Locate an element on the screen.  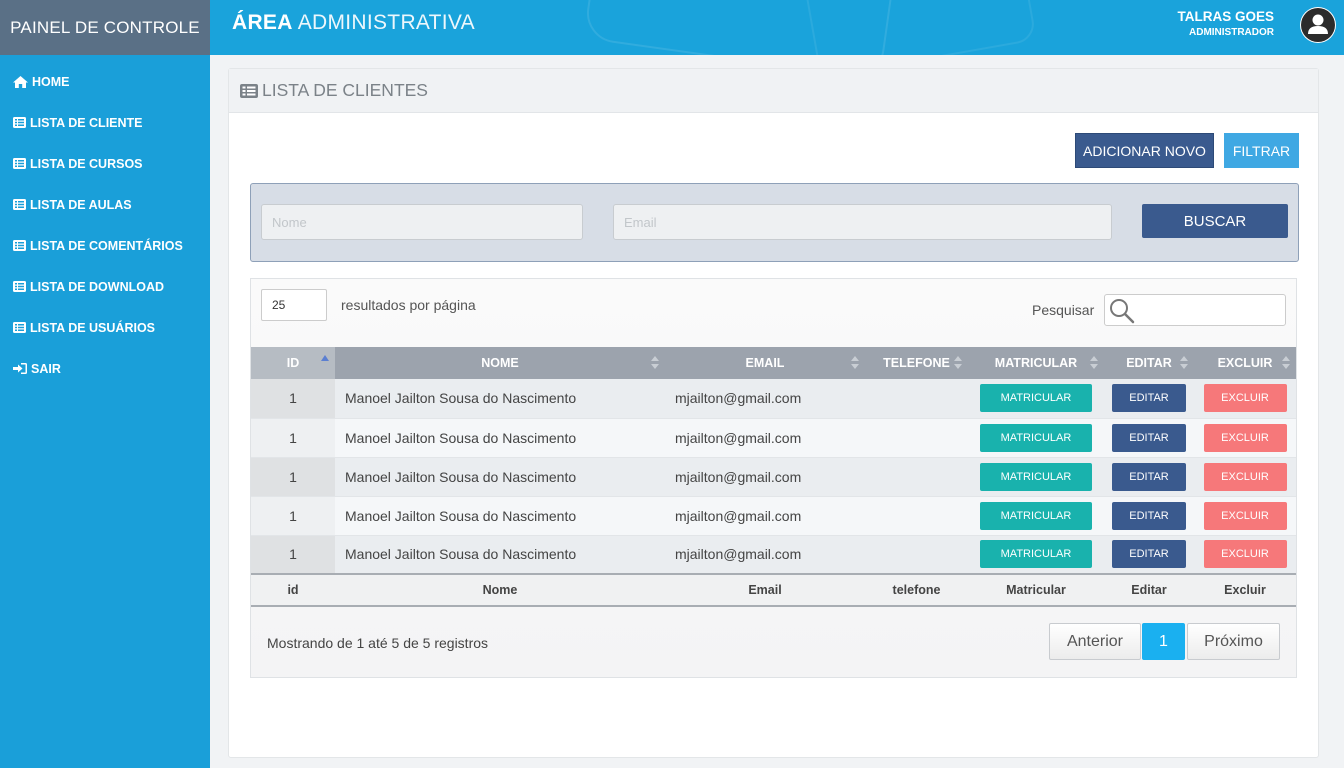
sidebar-item-lista-cursos: LISTA DE CURSOS is located at coordinates (105, 163).